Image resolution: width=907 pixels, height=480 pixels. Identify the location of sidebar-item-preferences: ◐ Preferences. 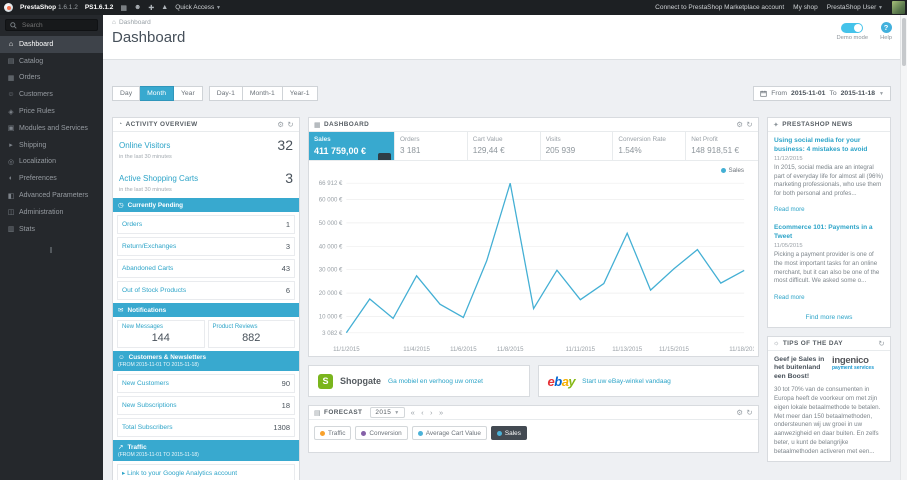
(51, 178).